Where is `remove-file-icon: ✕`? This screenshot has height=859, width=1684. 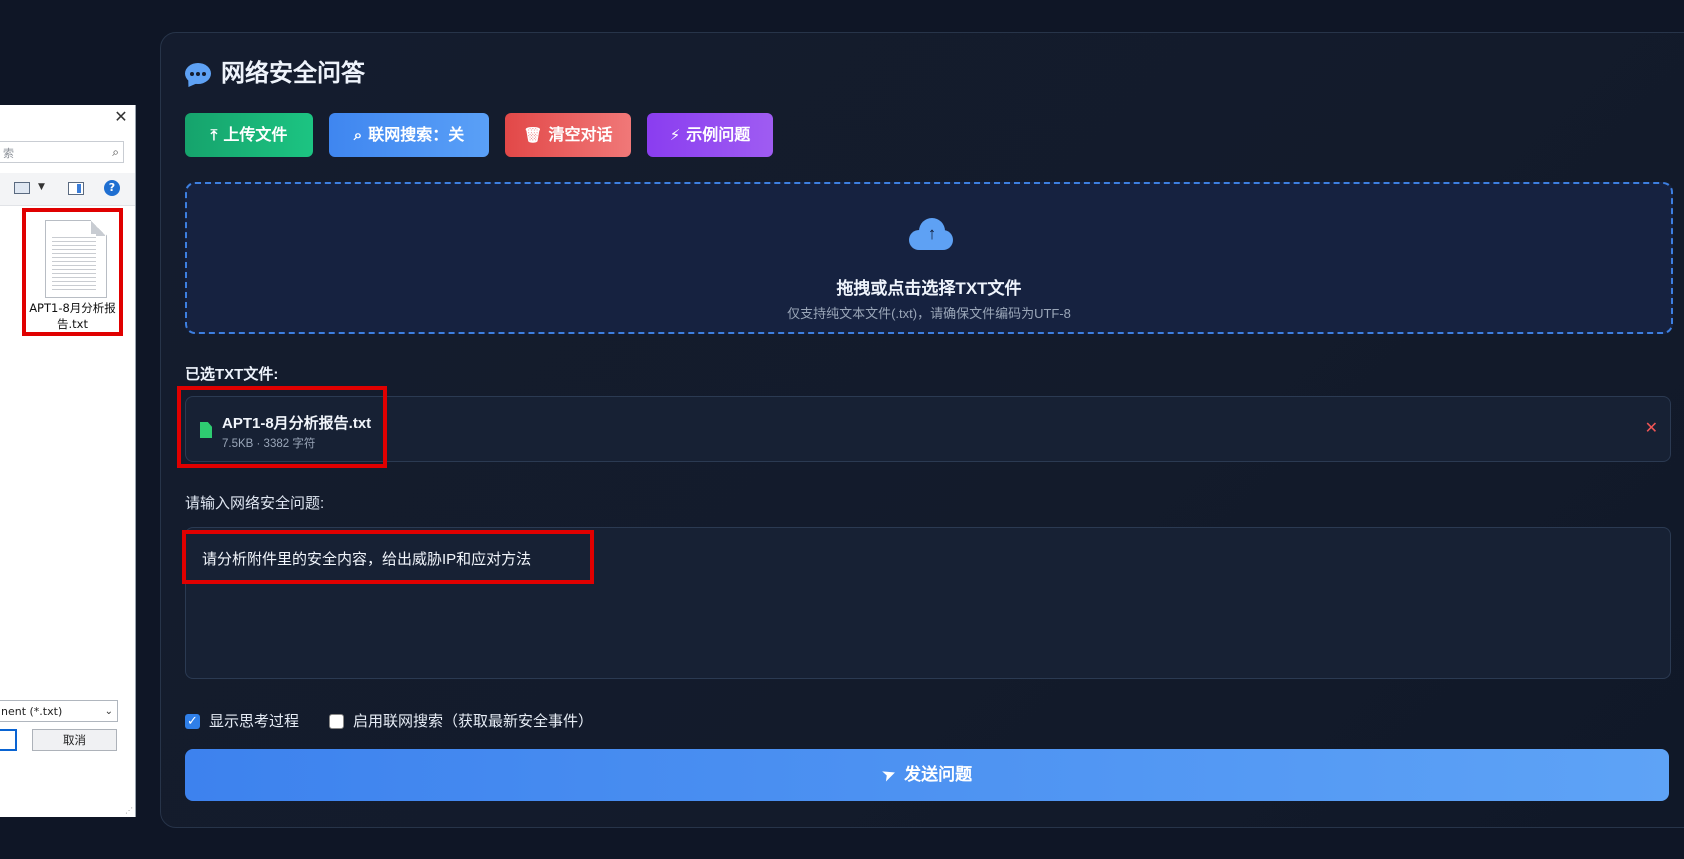 remove-file-icon: ✕ is located at coordinates (1651, 428).